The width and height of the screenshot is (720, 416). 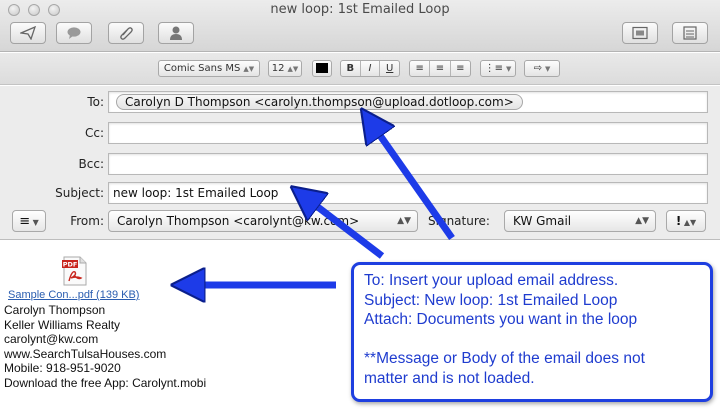 What do you see at coordinates (537, 340) in the screenshot?
I see `callout-line` at bounding box center [537, 340].